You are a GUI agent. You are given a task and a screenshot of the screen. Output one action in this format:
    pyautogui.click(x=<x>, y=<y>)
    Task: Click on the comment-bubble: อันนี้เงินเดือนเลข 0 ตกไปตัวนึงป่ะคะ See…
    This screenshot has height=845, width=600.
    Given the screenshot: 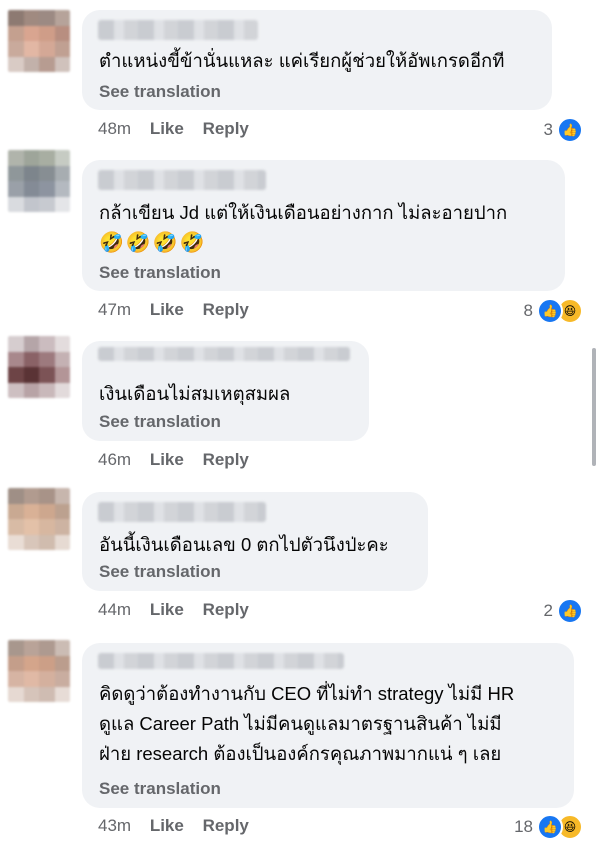 What is the action you would take?
    pyautogui.click(x=255, y=541)
    